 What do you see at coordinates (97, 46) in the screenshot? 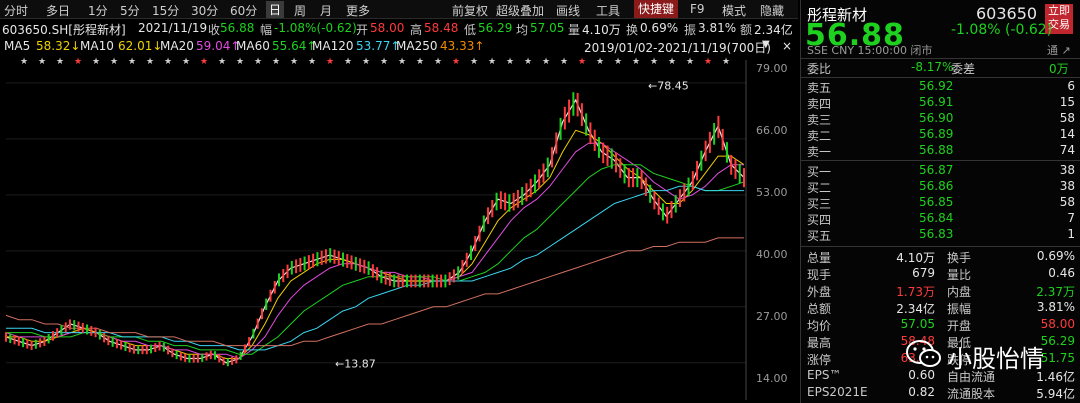
I see `ma10-label: MA10` at bounding box center [97, 46].